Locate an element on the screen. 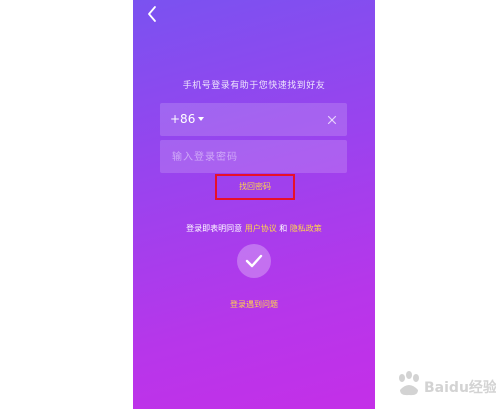 This screenshot has height=409, width=500. login-problem-link: 登录遇到问题 is located at coordinates (254, 304).